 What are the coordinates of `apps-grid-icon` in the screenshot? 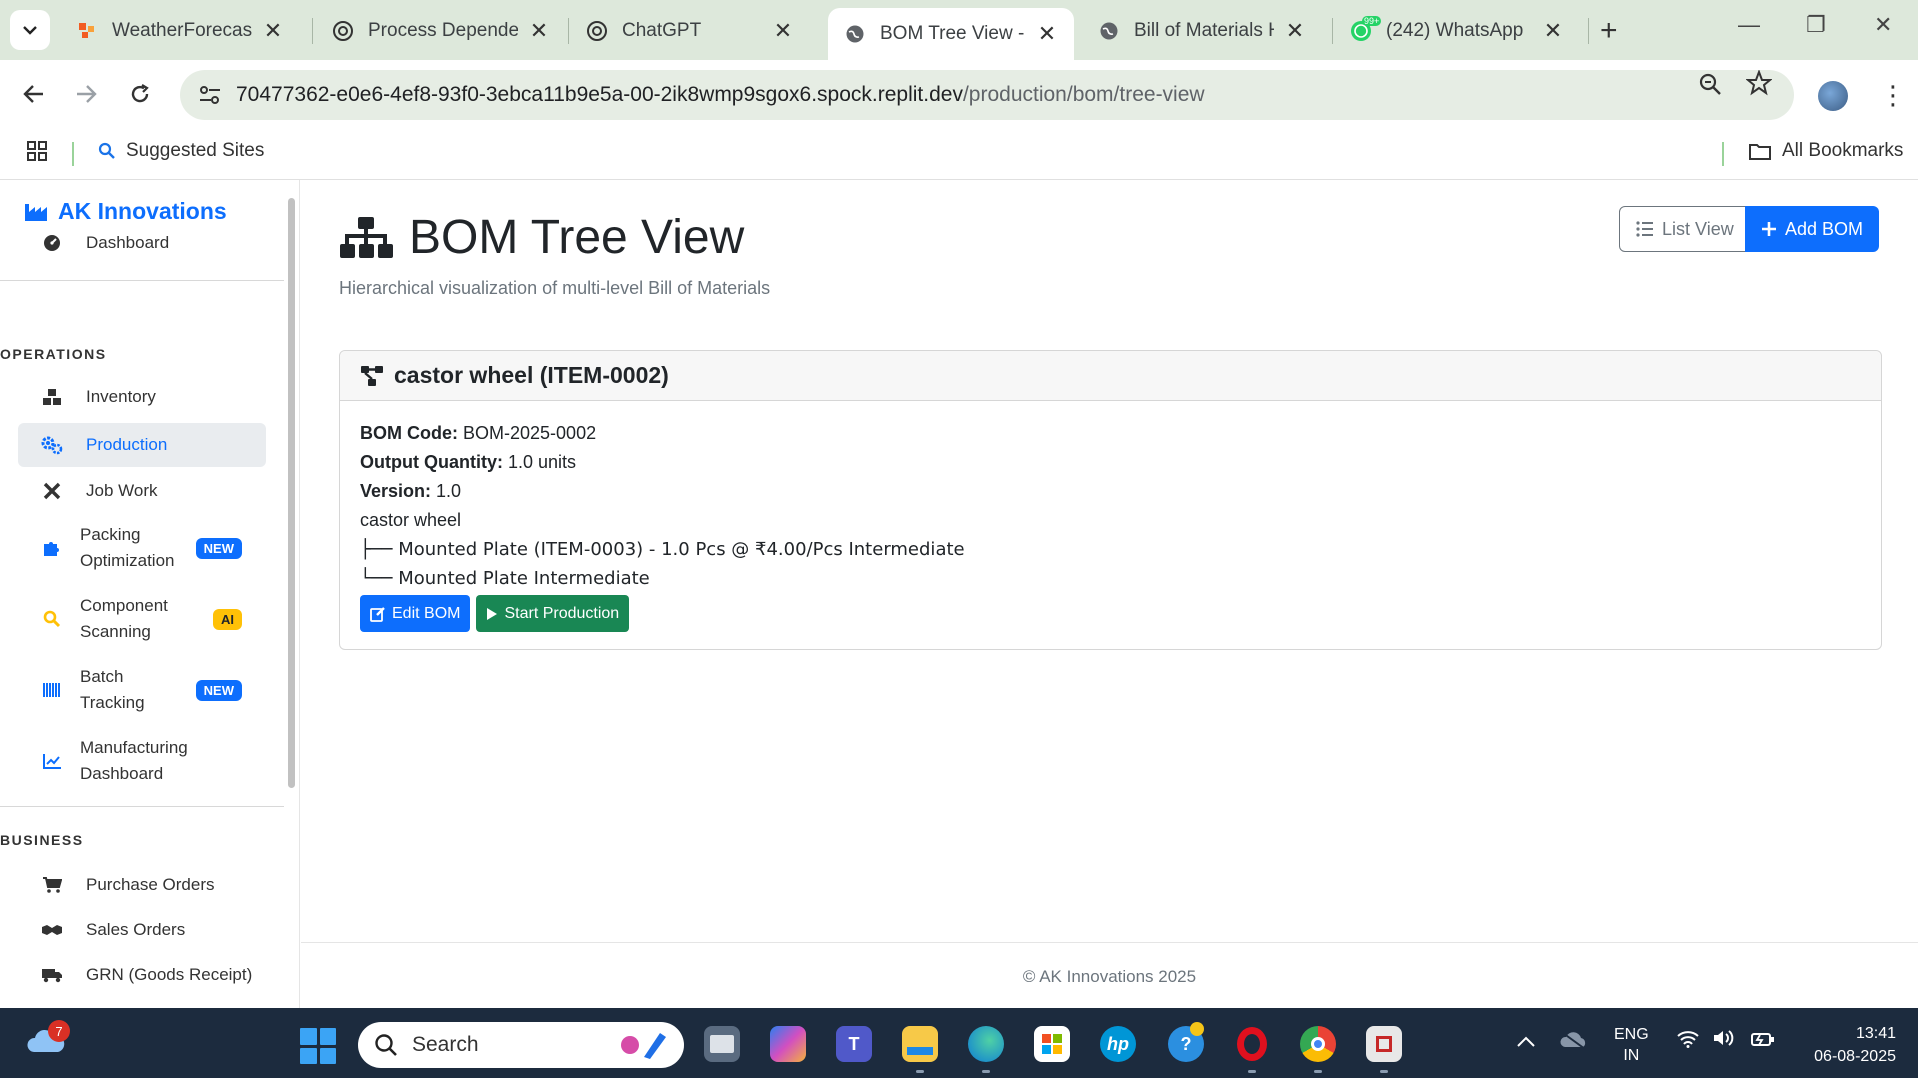 It's located at (37, 151).